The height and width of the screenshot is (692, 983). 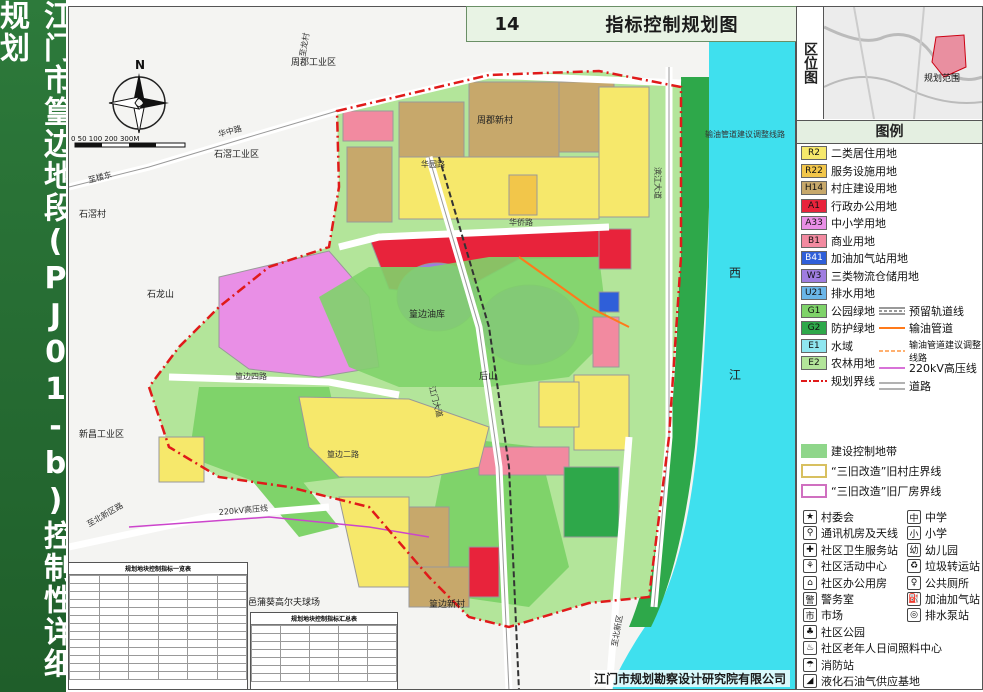 I want to click on place-label: 石滘工业区, so click(x=236, y=154).